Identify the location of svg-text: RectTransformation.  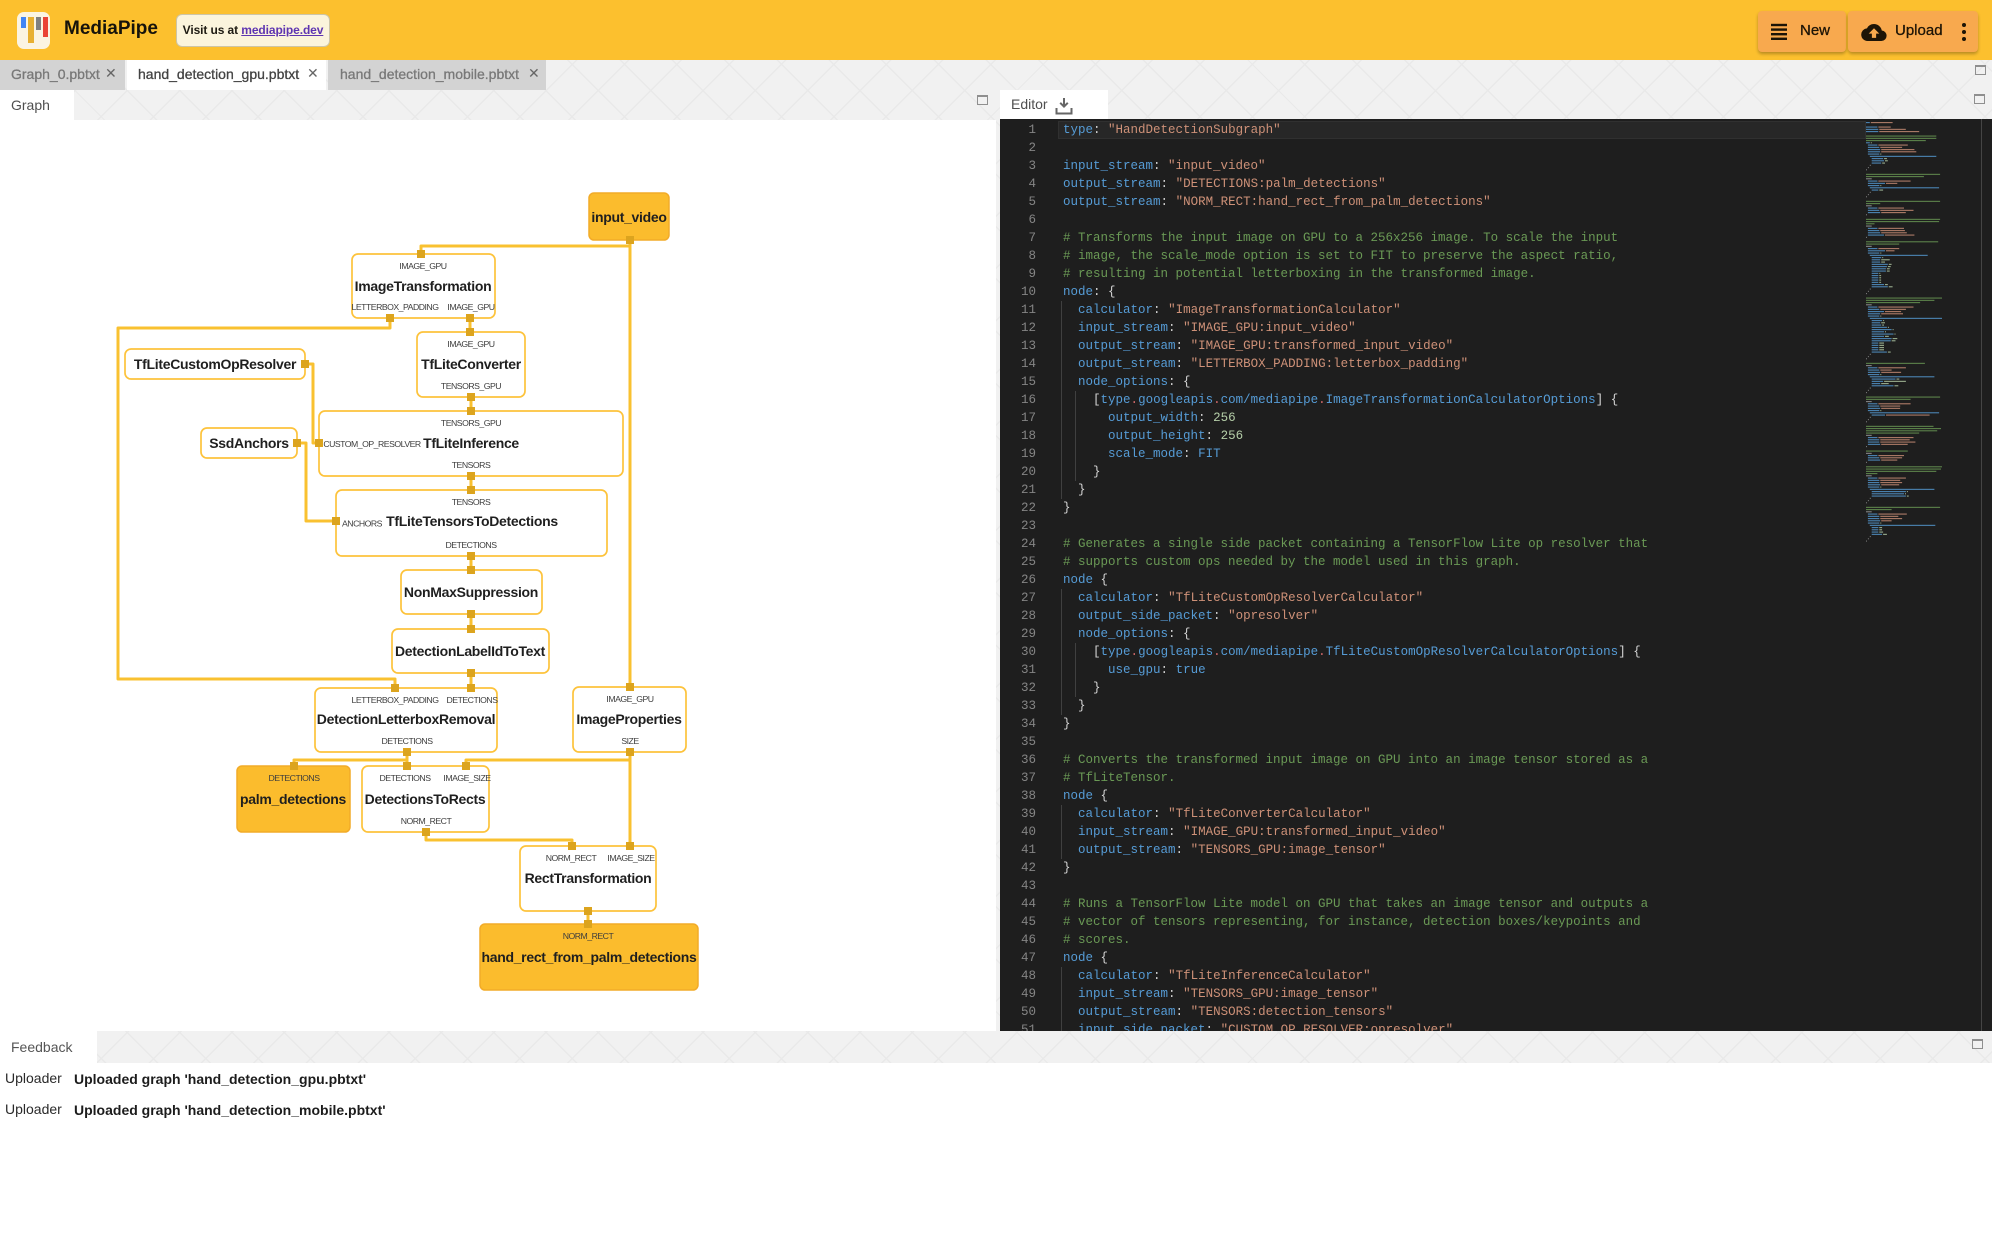
(588, 878).